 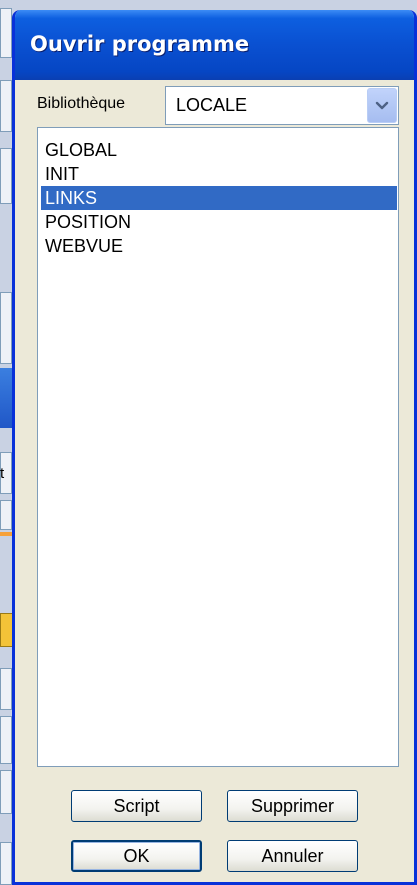 What do you see at coordinates (219, 198) in the screenshot?
I see `program-list-item-selected: LINKS` at bounding box center [219, 198].